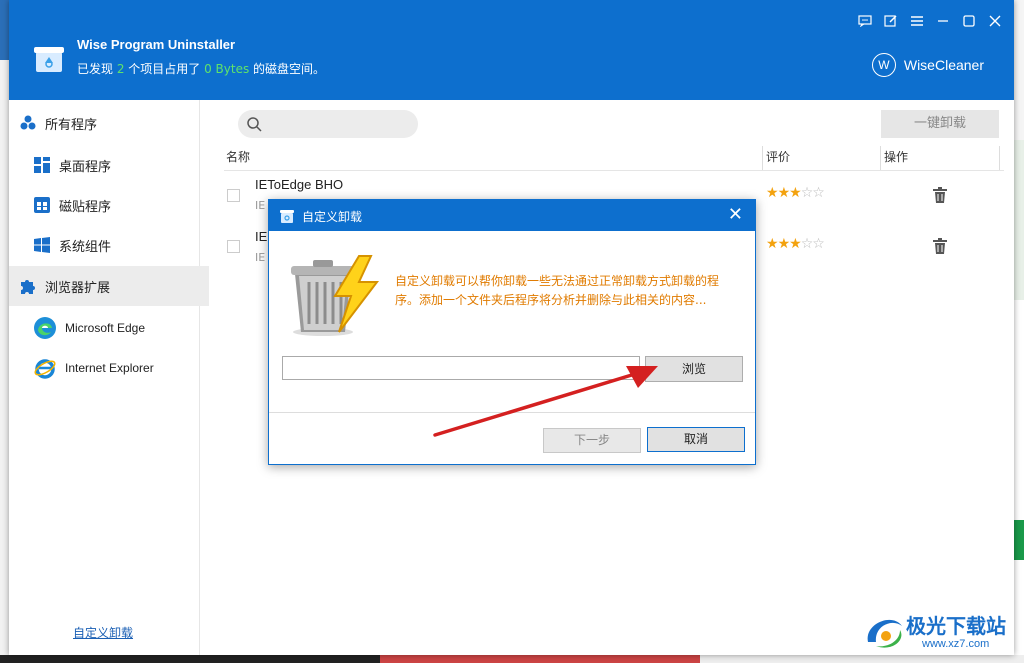  Describe the element at coordinates (865, 24) in the screenshot. I see `feedback-icon` at that location.